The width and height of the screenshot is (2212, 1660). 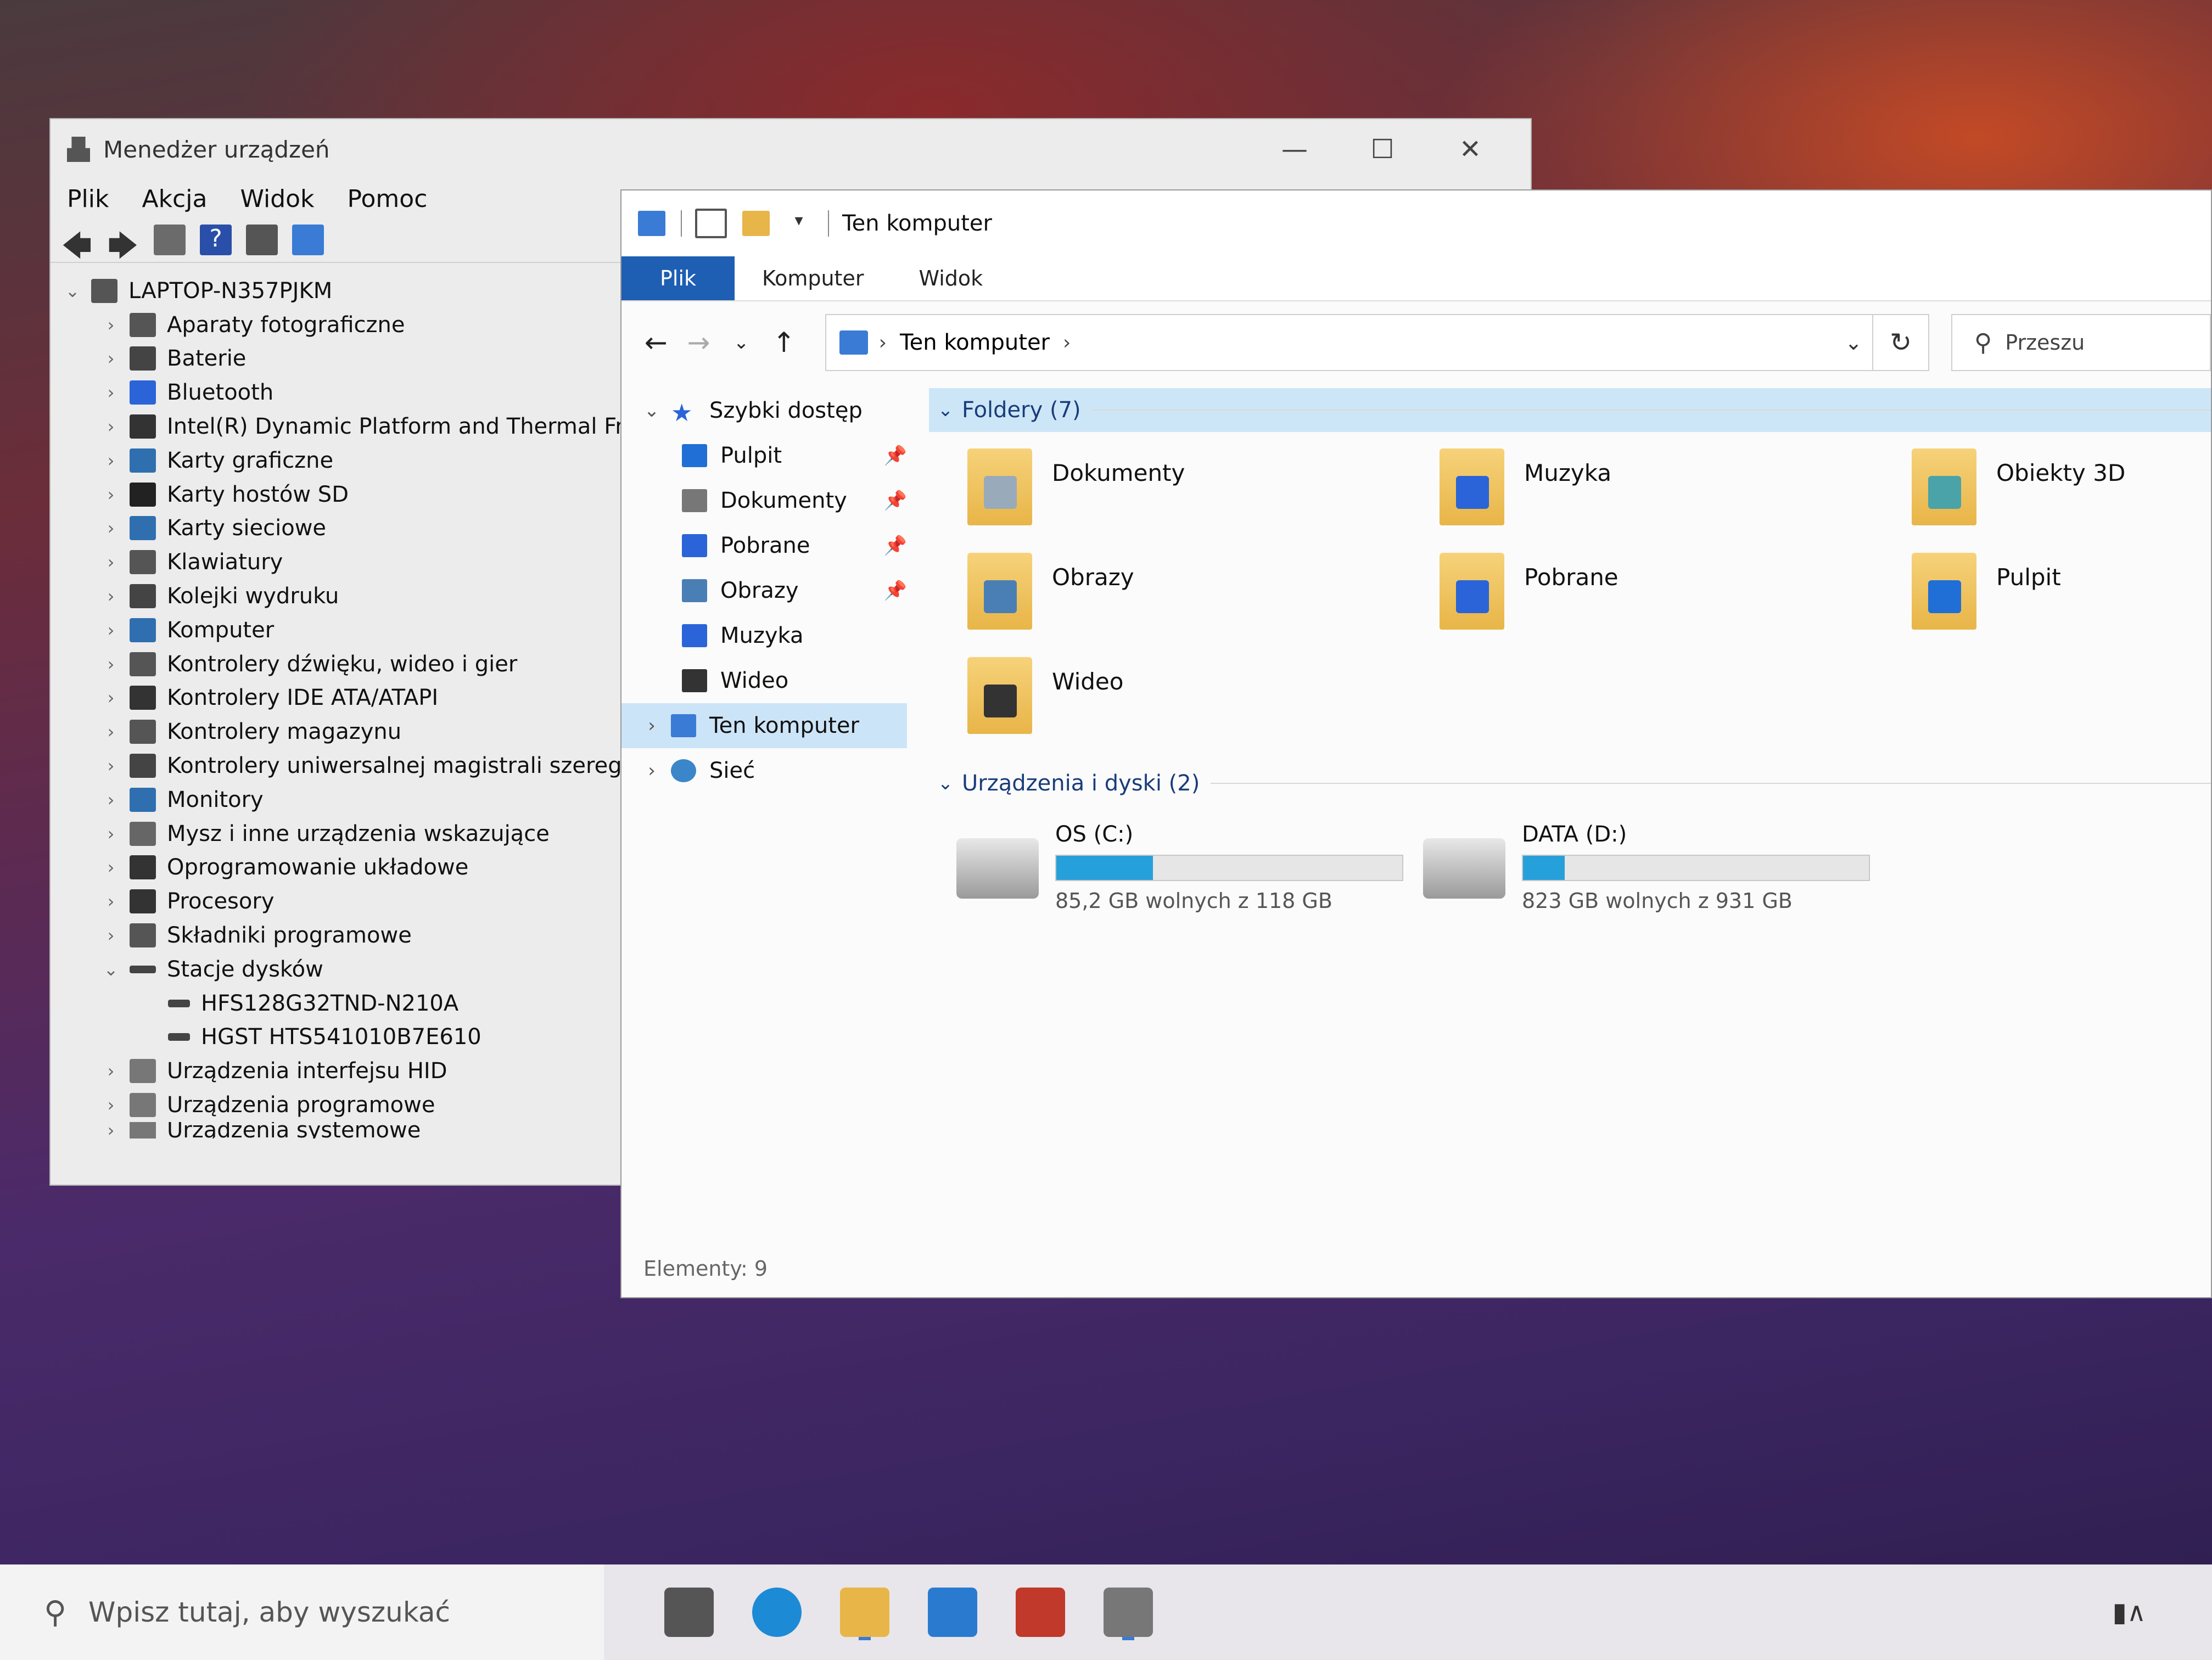 What do you see at coordinates (1570, 783) in the screenshot?
I see `drives-group-header: ⌄ Urządzenia i dyski (2)` at bounding box center [1570, 783].